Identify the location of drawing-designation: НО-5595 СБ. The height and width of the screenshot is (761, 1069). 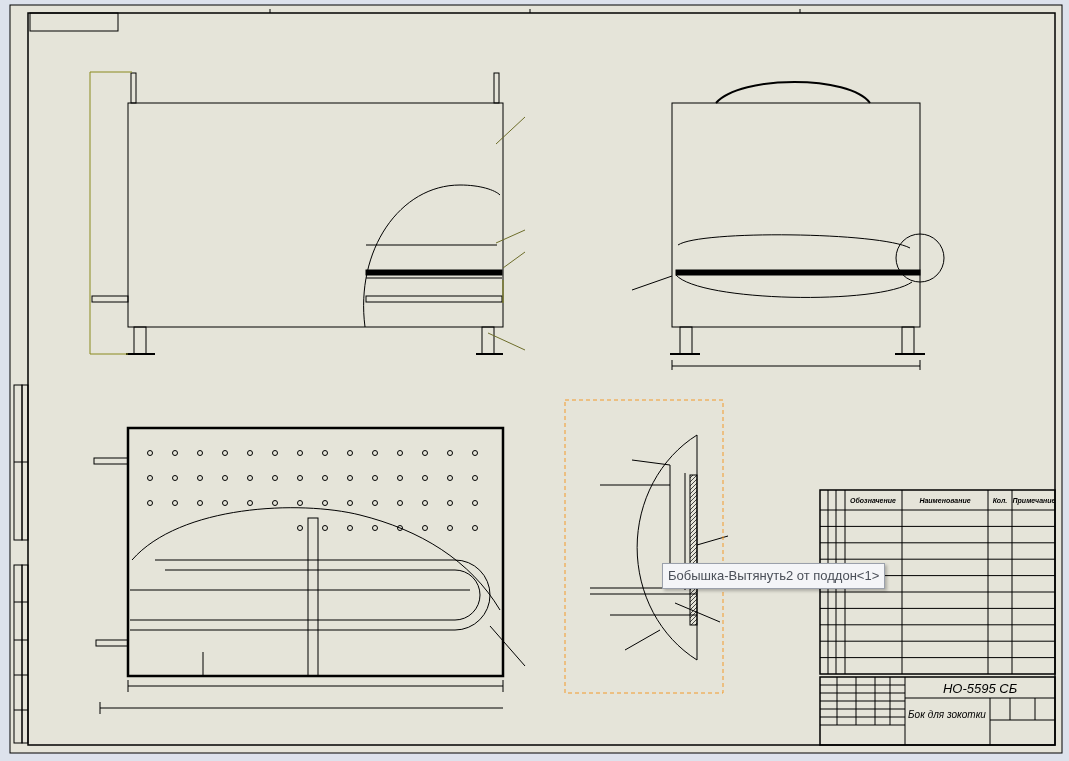
(980, 688).